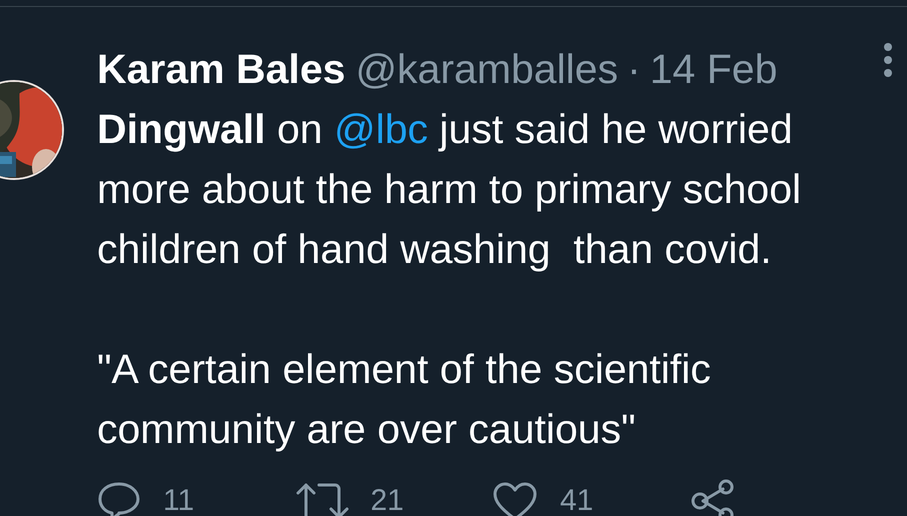 Image resolution: width=907 pixels, height=516 pixels. What do you see at coordinates (486, 69) in the screenshot?
I see `author-handle: @karamballes` at bounding box center [486, 69].